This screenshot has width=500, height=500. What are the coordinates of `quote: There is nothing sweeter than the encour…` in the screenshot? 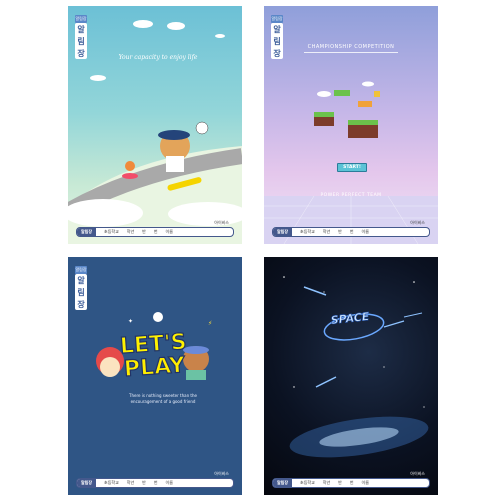 It's located at (163, 398).